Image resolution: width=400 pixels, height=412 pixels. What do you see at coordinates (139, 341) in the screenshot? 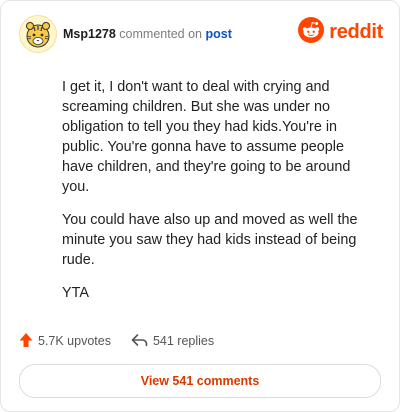
I see `reply-arrow-icon` at bounding box center [139, 341].